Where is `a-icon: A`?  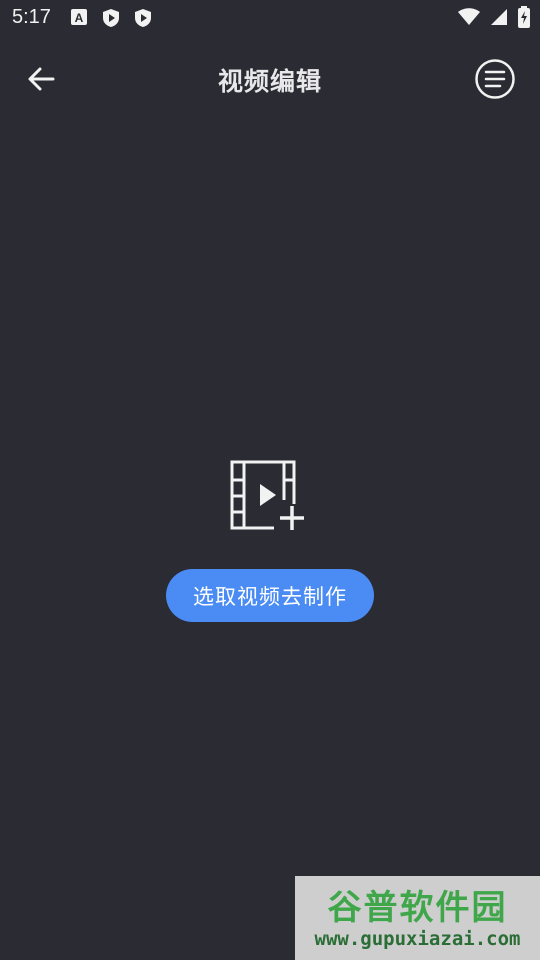 a-icon: A is located at coordinates (79, 17).